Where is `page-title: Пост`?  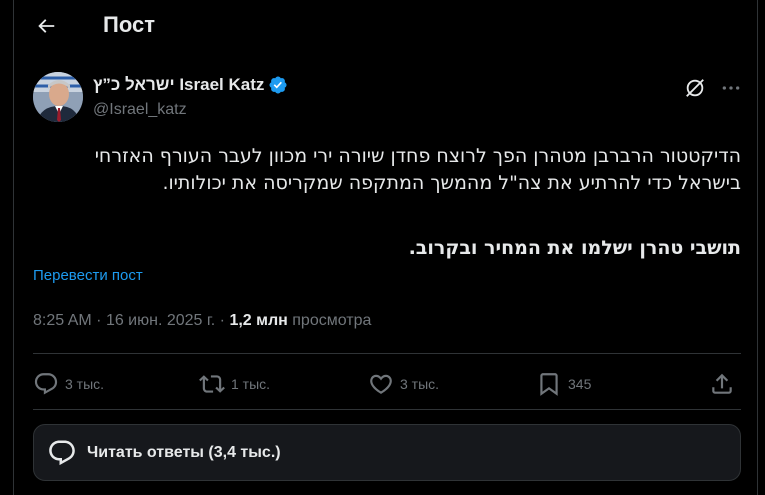
page-title: Пост is located at coordinates (129, 24).